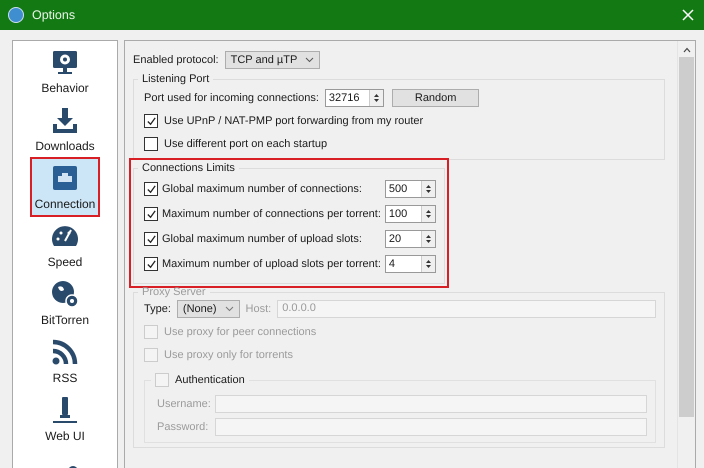  Describe the element at coordinates (65, 245) in the screenshot. I see `sidebar-item: Speed` at that location.